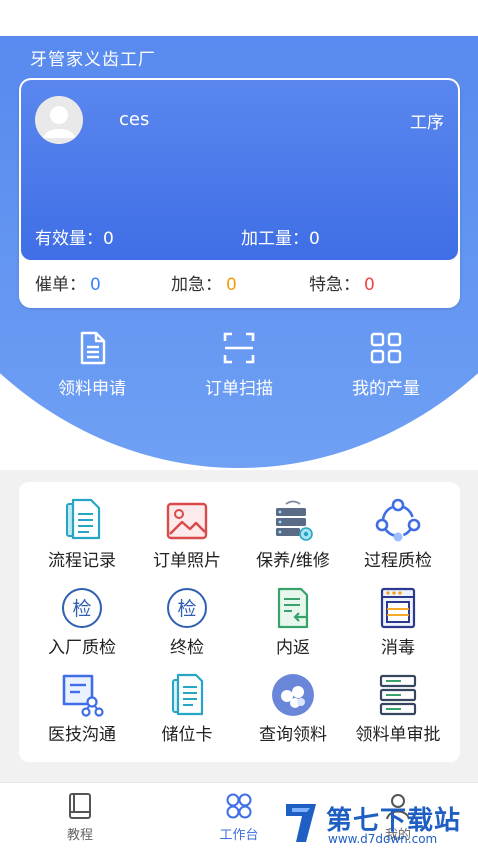  I want to click on grid-icon, so click(386, 348).